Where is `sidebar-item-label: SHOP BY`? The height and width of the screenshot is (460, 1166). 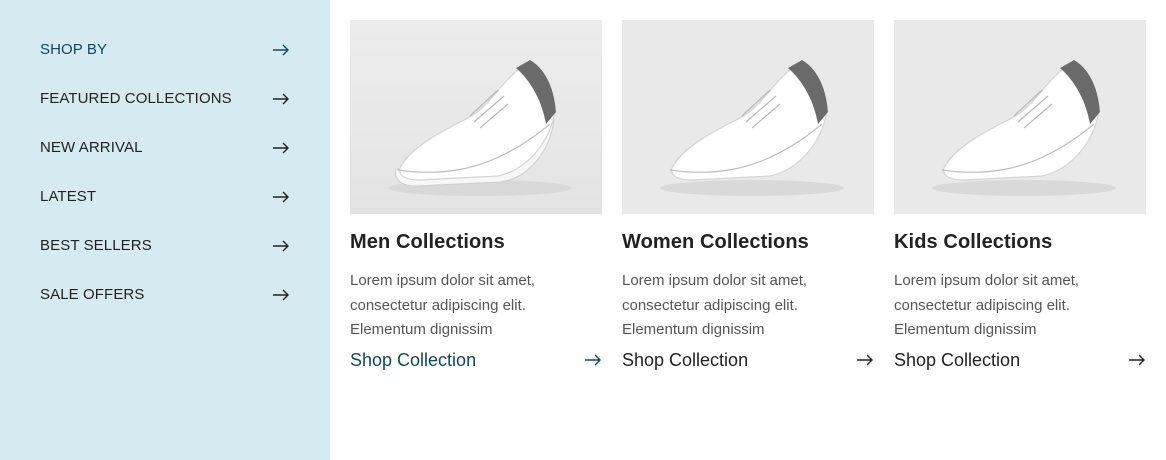 sidebar-item-label: SHOP BY is located at coordinates (74, 49).